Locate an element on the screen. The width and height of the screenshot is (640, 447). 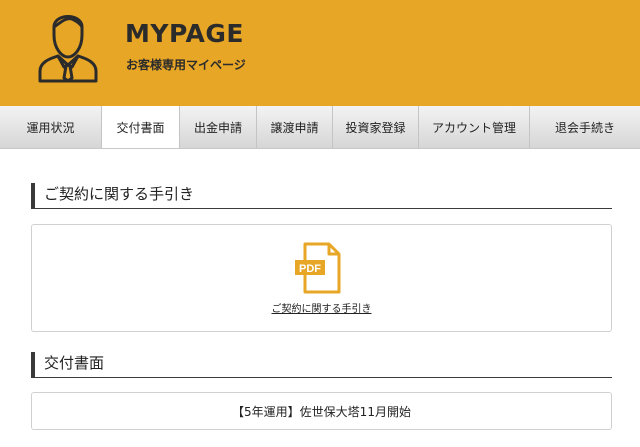
contract-guide-link: ご契約に関する手引き is located at coordinates (321, 307).